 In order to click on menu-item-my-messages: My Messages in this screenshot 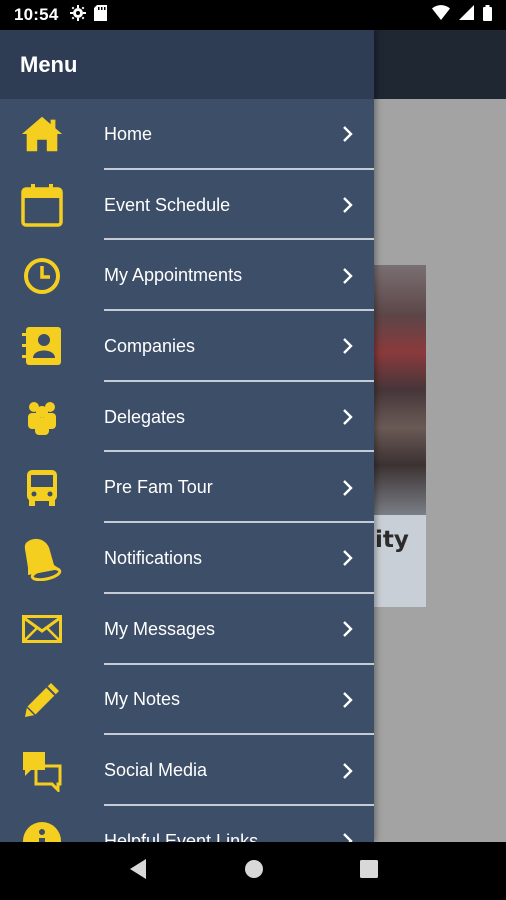, I will do `click(187, 629)`.